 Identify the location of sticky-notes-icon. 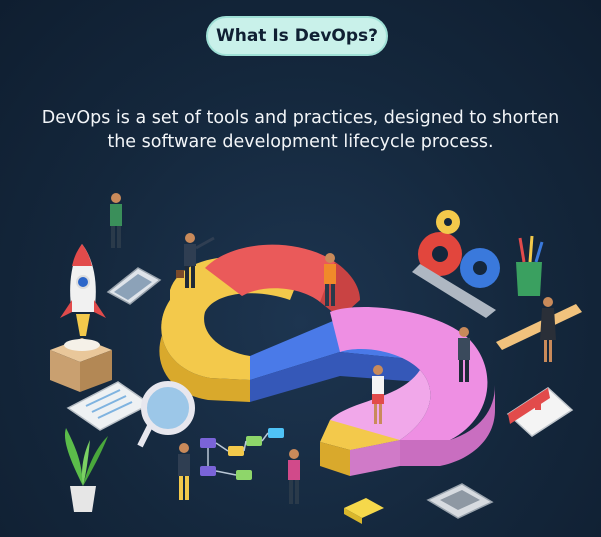
(364, 511).